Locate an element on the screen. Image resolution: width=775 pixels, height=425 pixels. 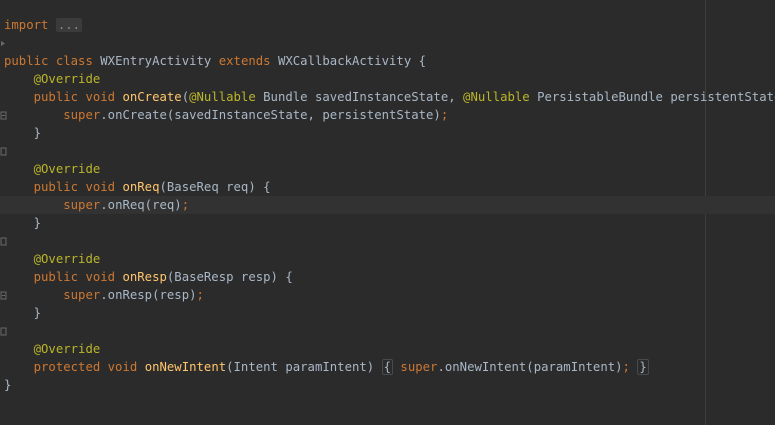
code-line-method-body: super.onResp(resp); is located at coordinates (387, 295).